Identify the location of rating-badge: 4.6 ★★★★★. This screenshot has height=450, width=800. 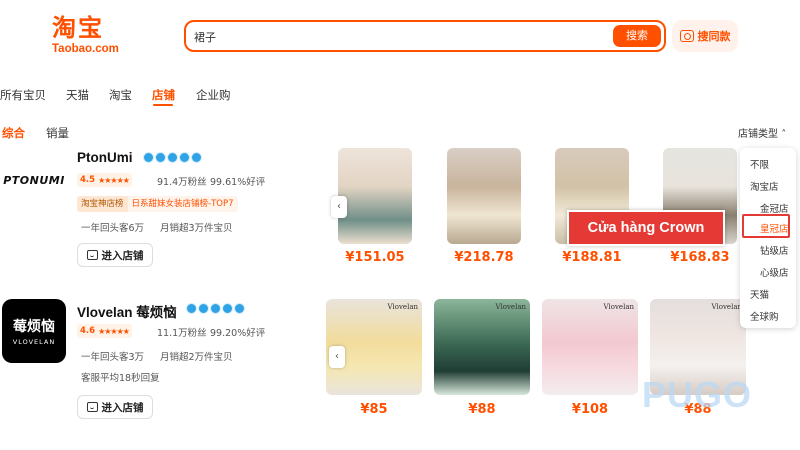
(104, 331).